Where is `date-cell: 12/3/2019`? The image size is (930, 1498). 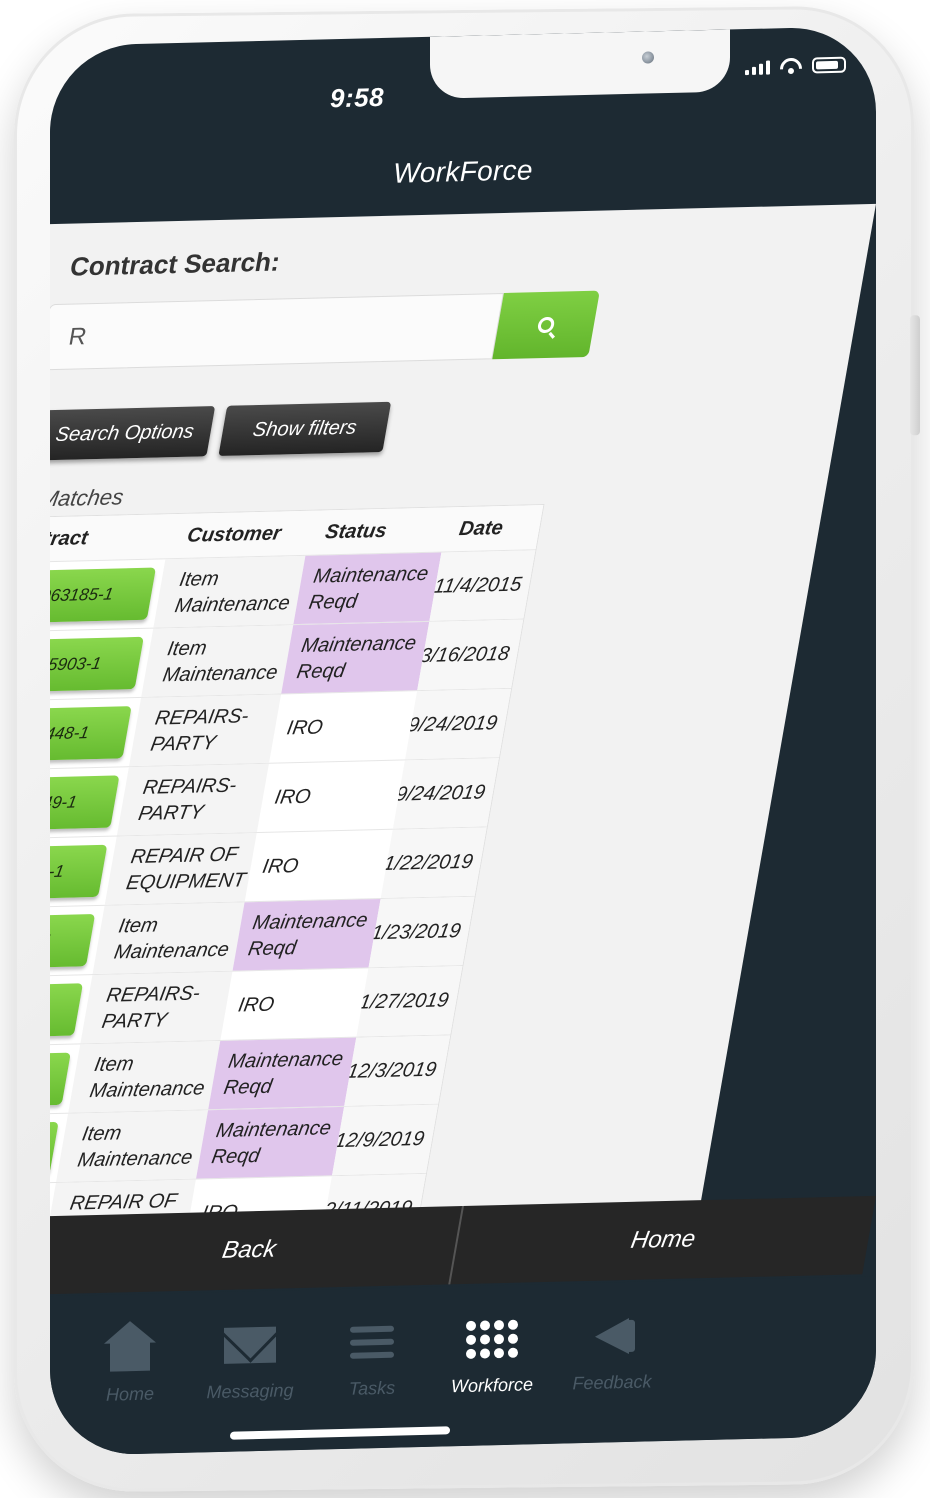 date-cell: 12/3/2019 is located at coordinates (397, 1070).